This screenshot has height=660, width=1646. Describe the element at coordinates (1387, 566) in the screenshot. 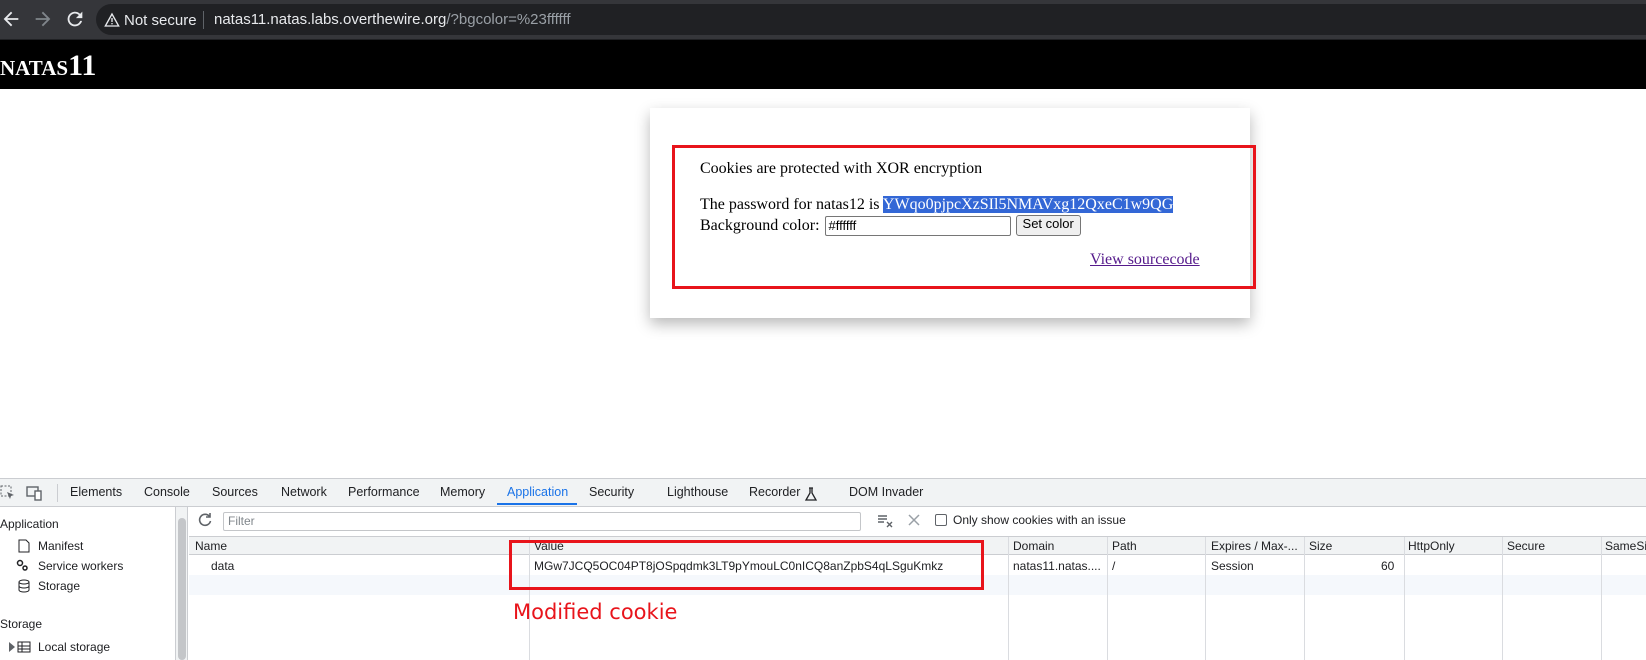

I see `cookie-size-cell: 60` at that location.